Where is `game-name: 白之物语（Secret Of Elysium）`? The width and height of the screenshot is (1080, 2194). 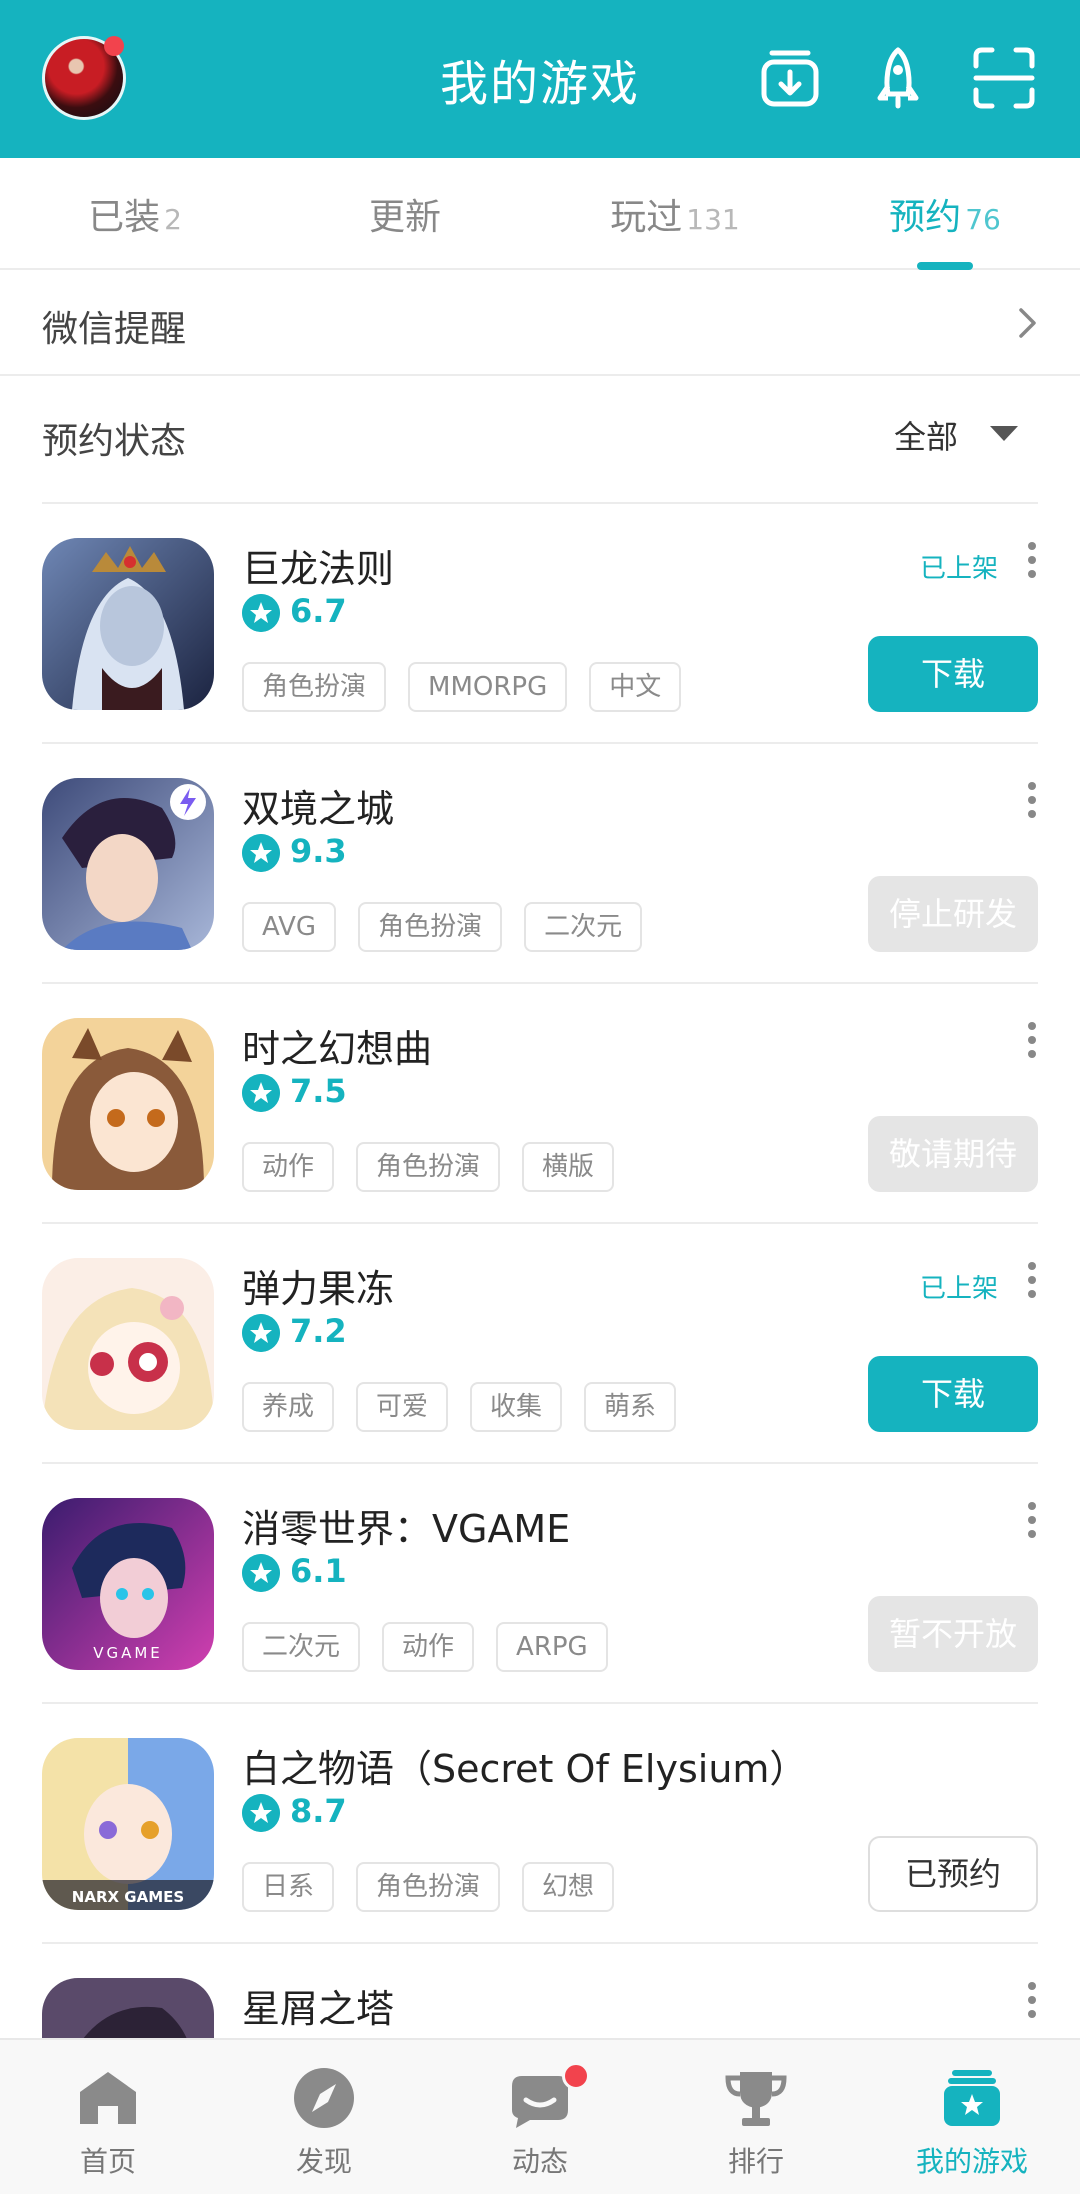
game-name: 白之物语（Secret Of Elysium） is located at coordinates (524, 1765).